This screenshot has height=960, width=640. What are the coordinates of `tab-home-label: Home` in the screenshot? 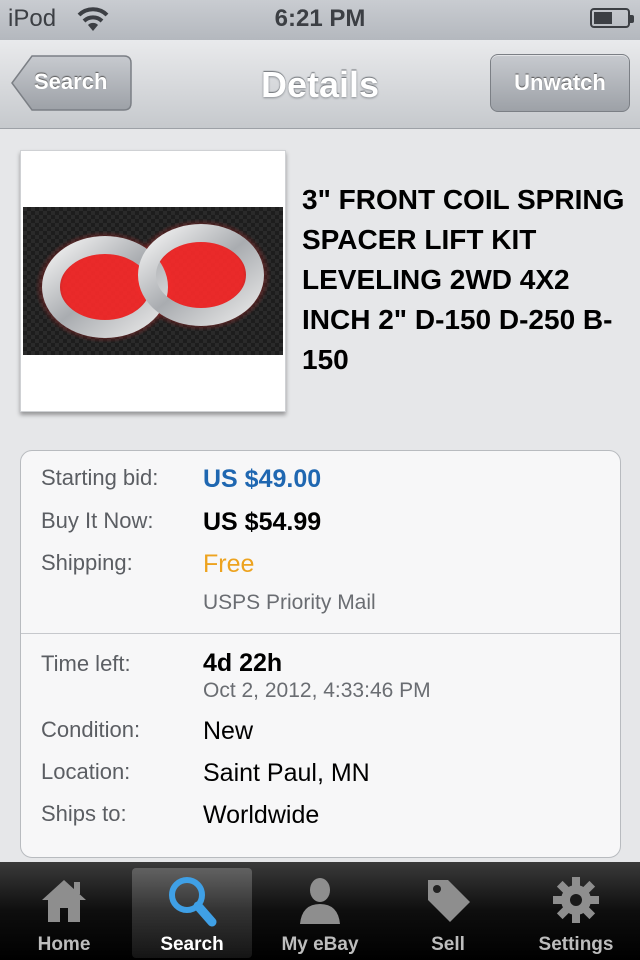 It's located at (64, 944).